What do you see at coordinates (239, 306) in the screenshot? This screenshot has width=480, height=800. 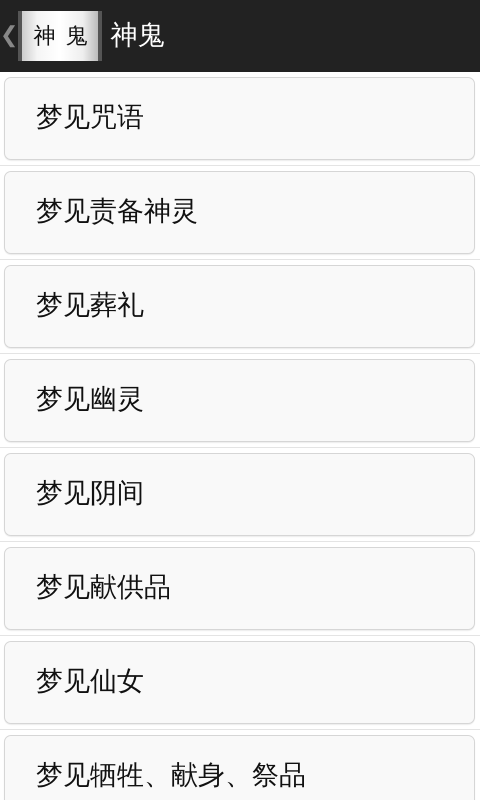 I see `list-item: 梦见葬礼` at bounding box center [239, 306].